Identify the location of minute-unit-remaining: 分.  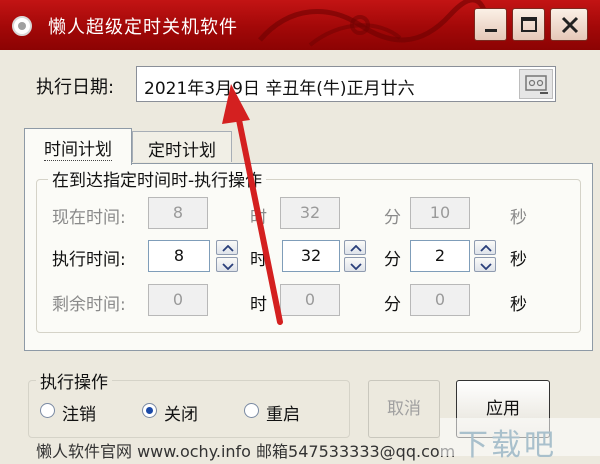
(392, 305).